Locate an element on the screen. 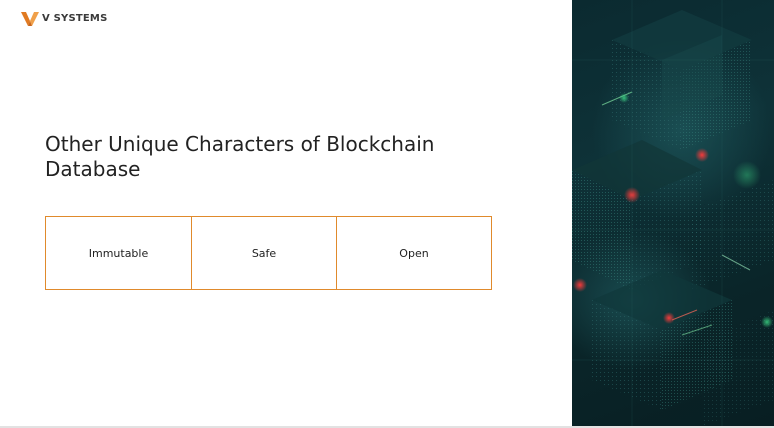  characteristics-row: Immutable Safe Open is located at coordinates (268, 253).